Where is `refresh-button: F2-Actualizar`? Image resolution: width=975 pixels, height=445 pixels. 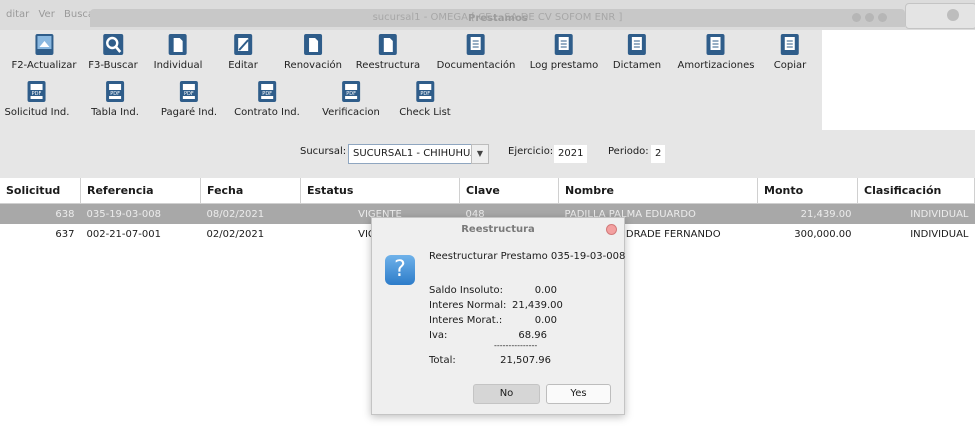 refresh-button: F2-Actualizar is located at coordinates (44, 52).